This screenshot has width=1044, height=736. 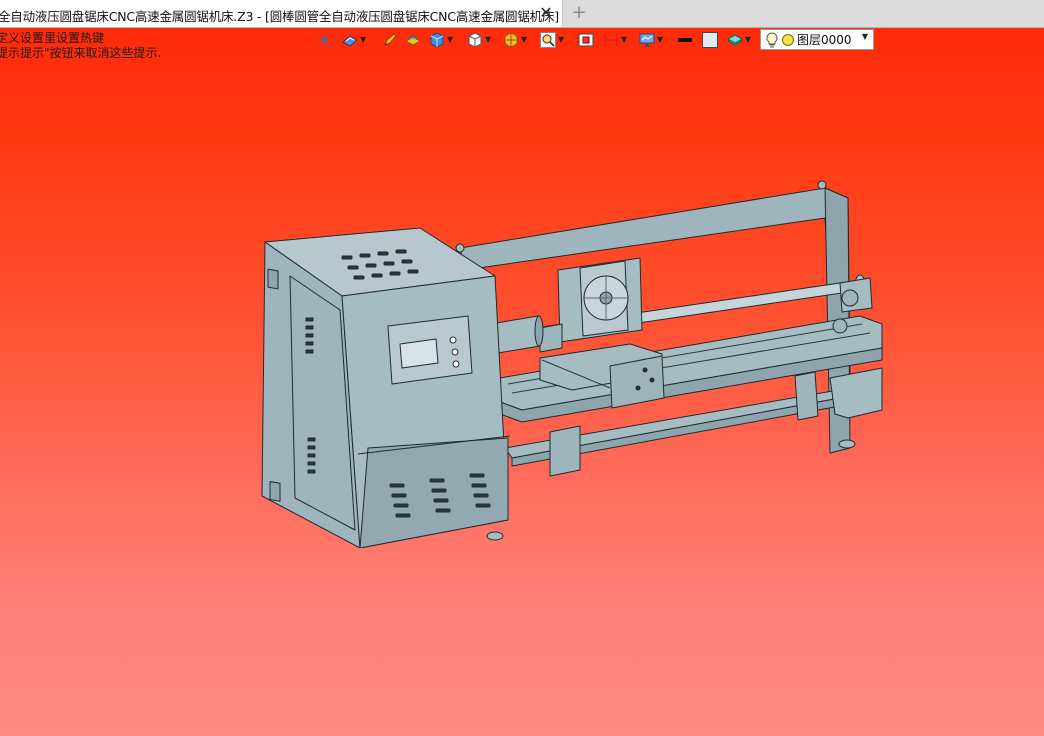 I want to click on section-button: ▼, so click(x=515, y=40).